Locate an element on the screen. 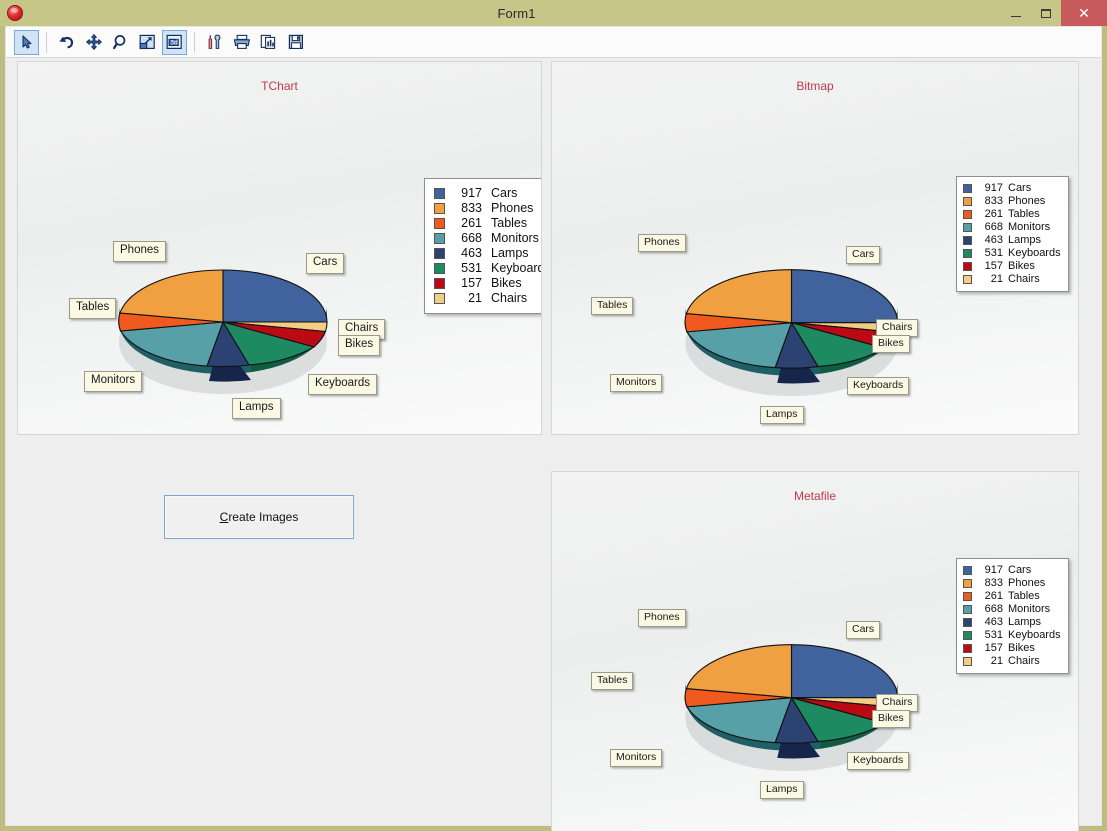 The image size is (1107, 831). cursor-arrow-icon is located at coordinates (26, 42).